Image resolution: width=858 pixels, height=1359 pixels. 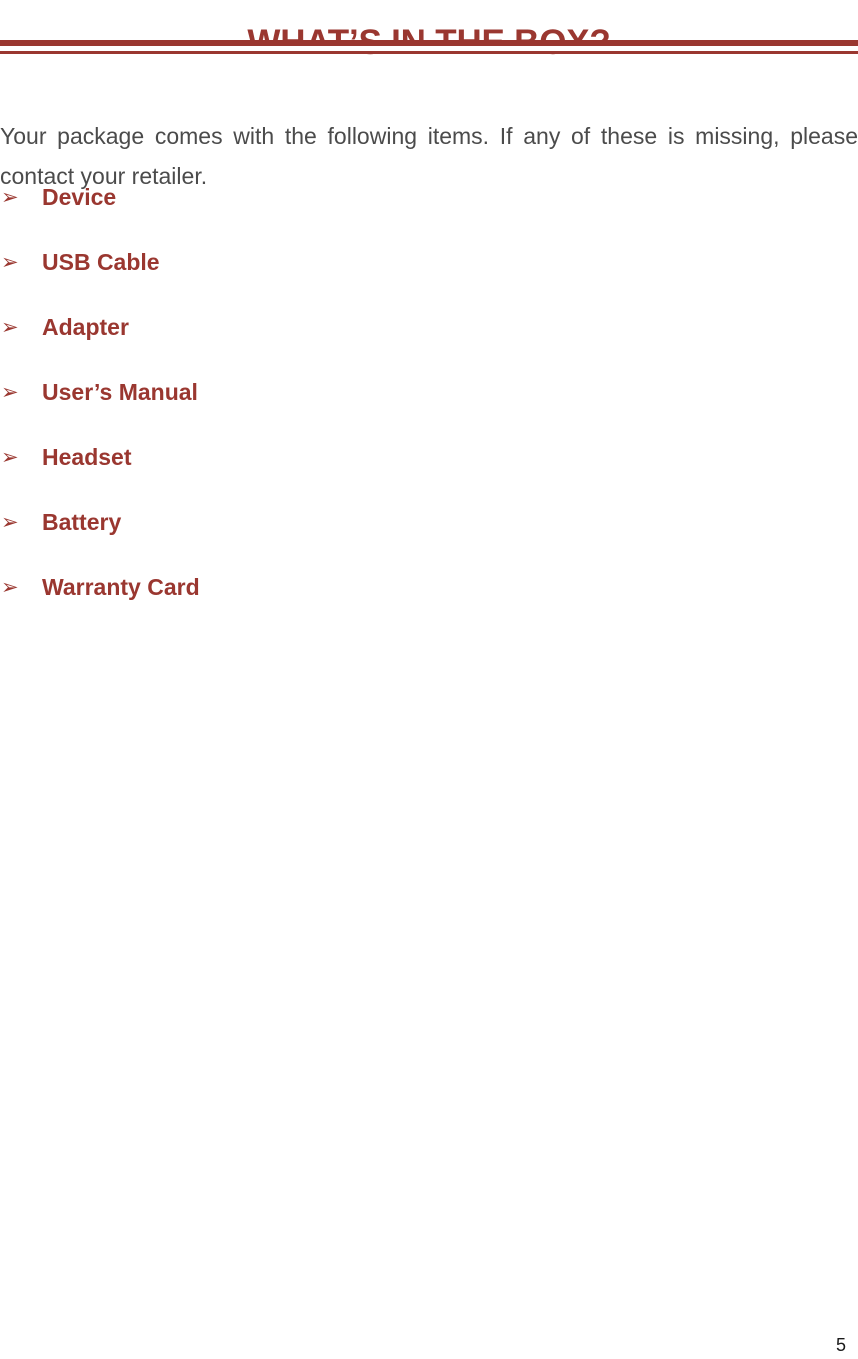 What do you see at coordinates (82, 522) in the screenshot?
I see `list-item-label: Battery` at bounding box center [82, 522].